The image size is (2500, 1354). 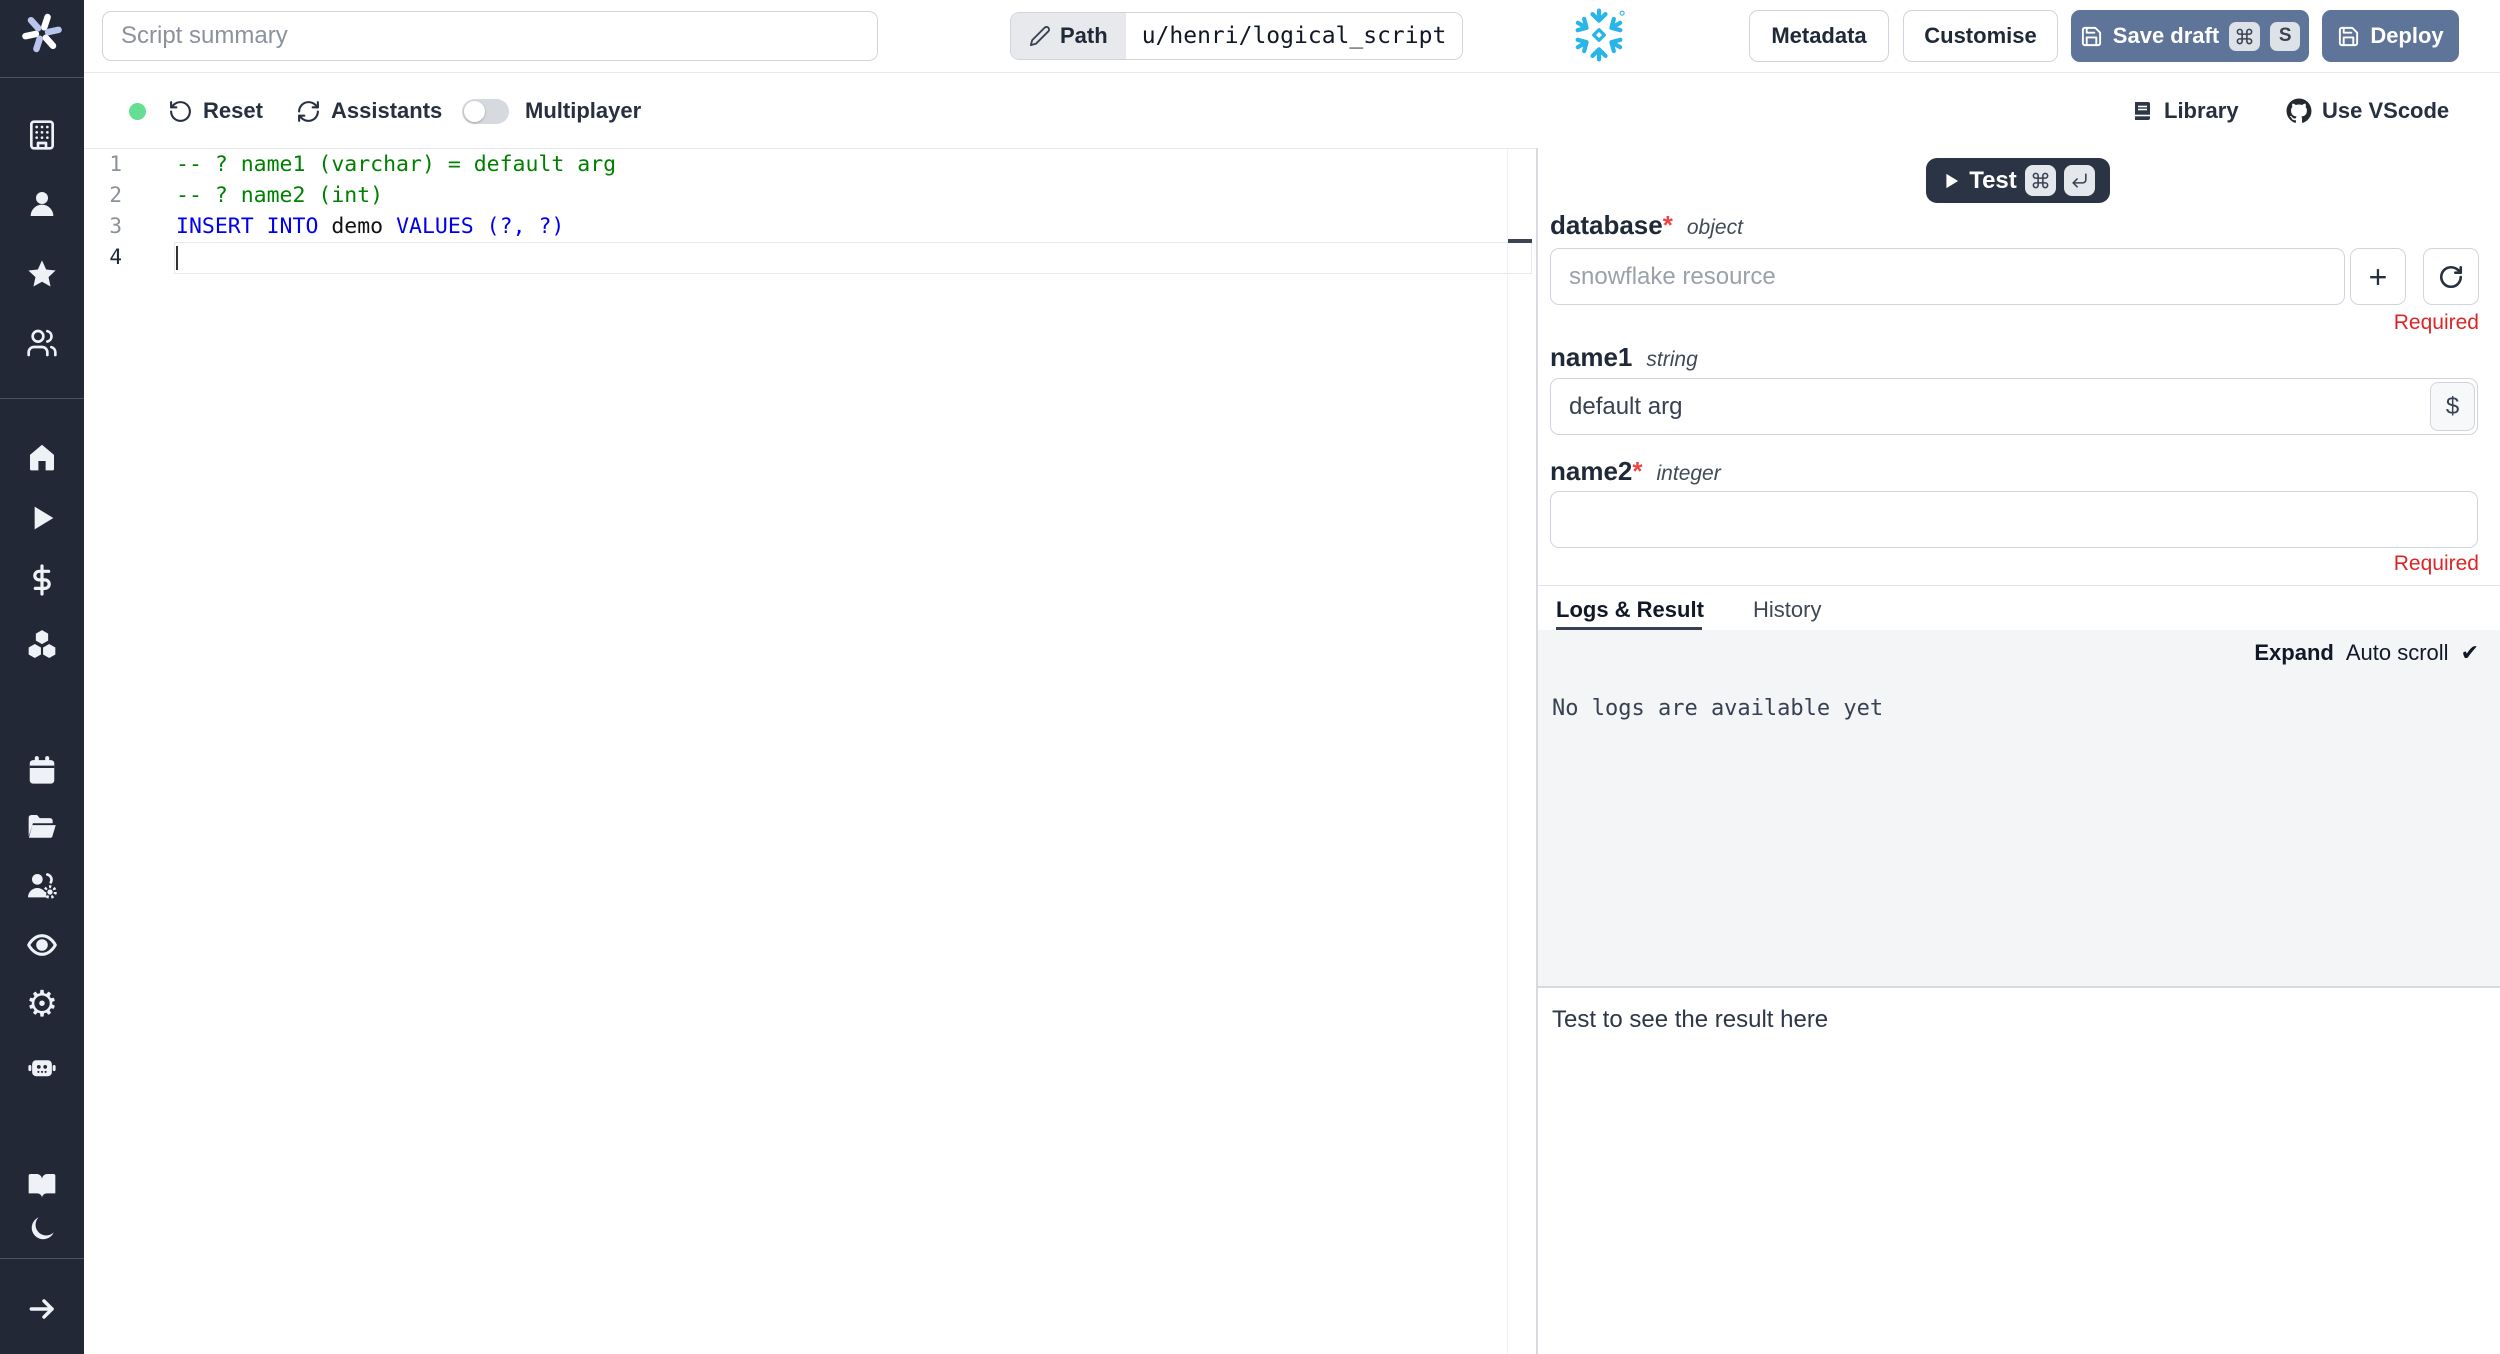 What do you see at coordinates (1606, 225) in the screenshot?
I see `field-name: database` at bounding box center [1606, 225].